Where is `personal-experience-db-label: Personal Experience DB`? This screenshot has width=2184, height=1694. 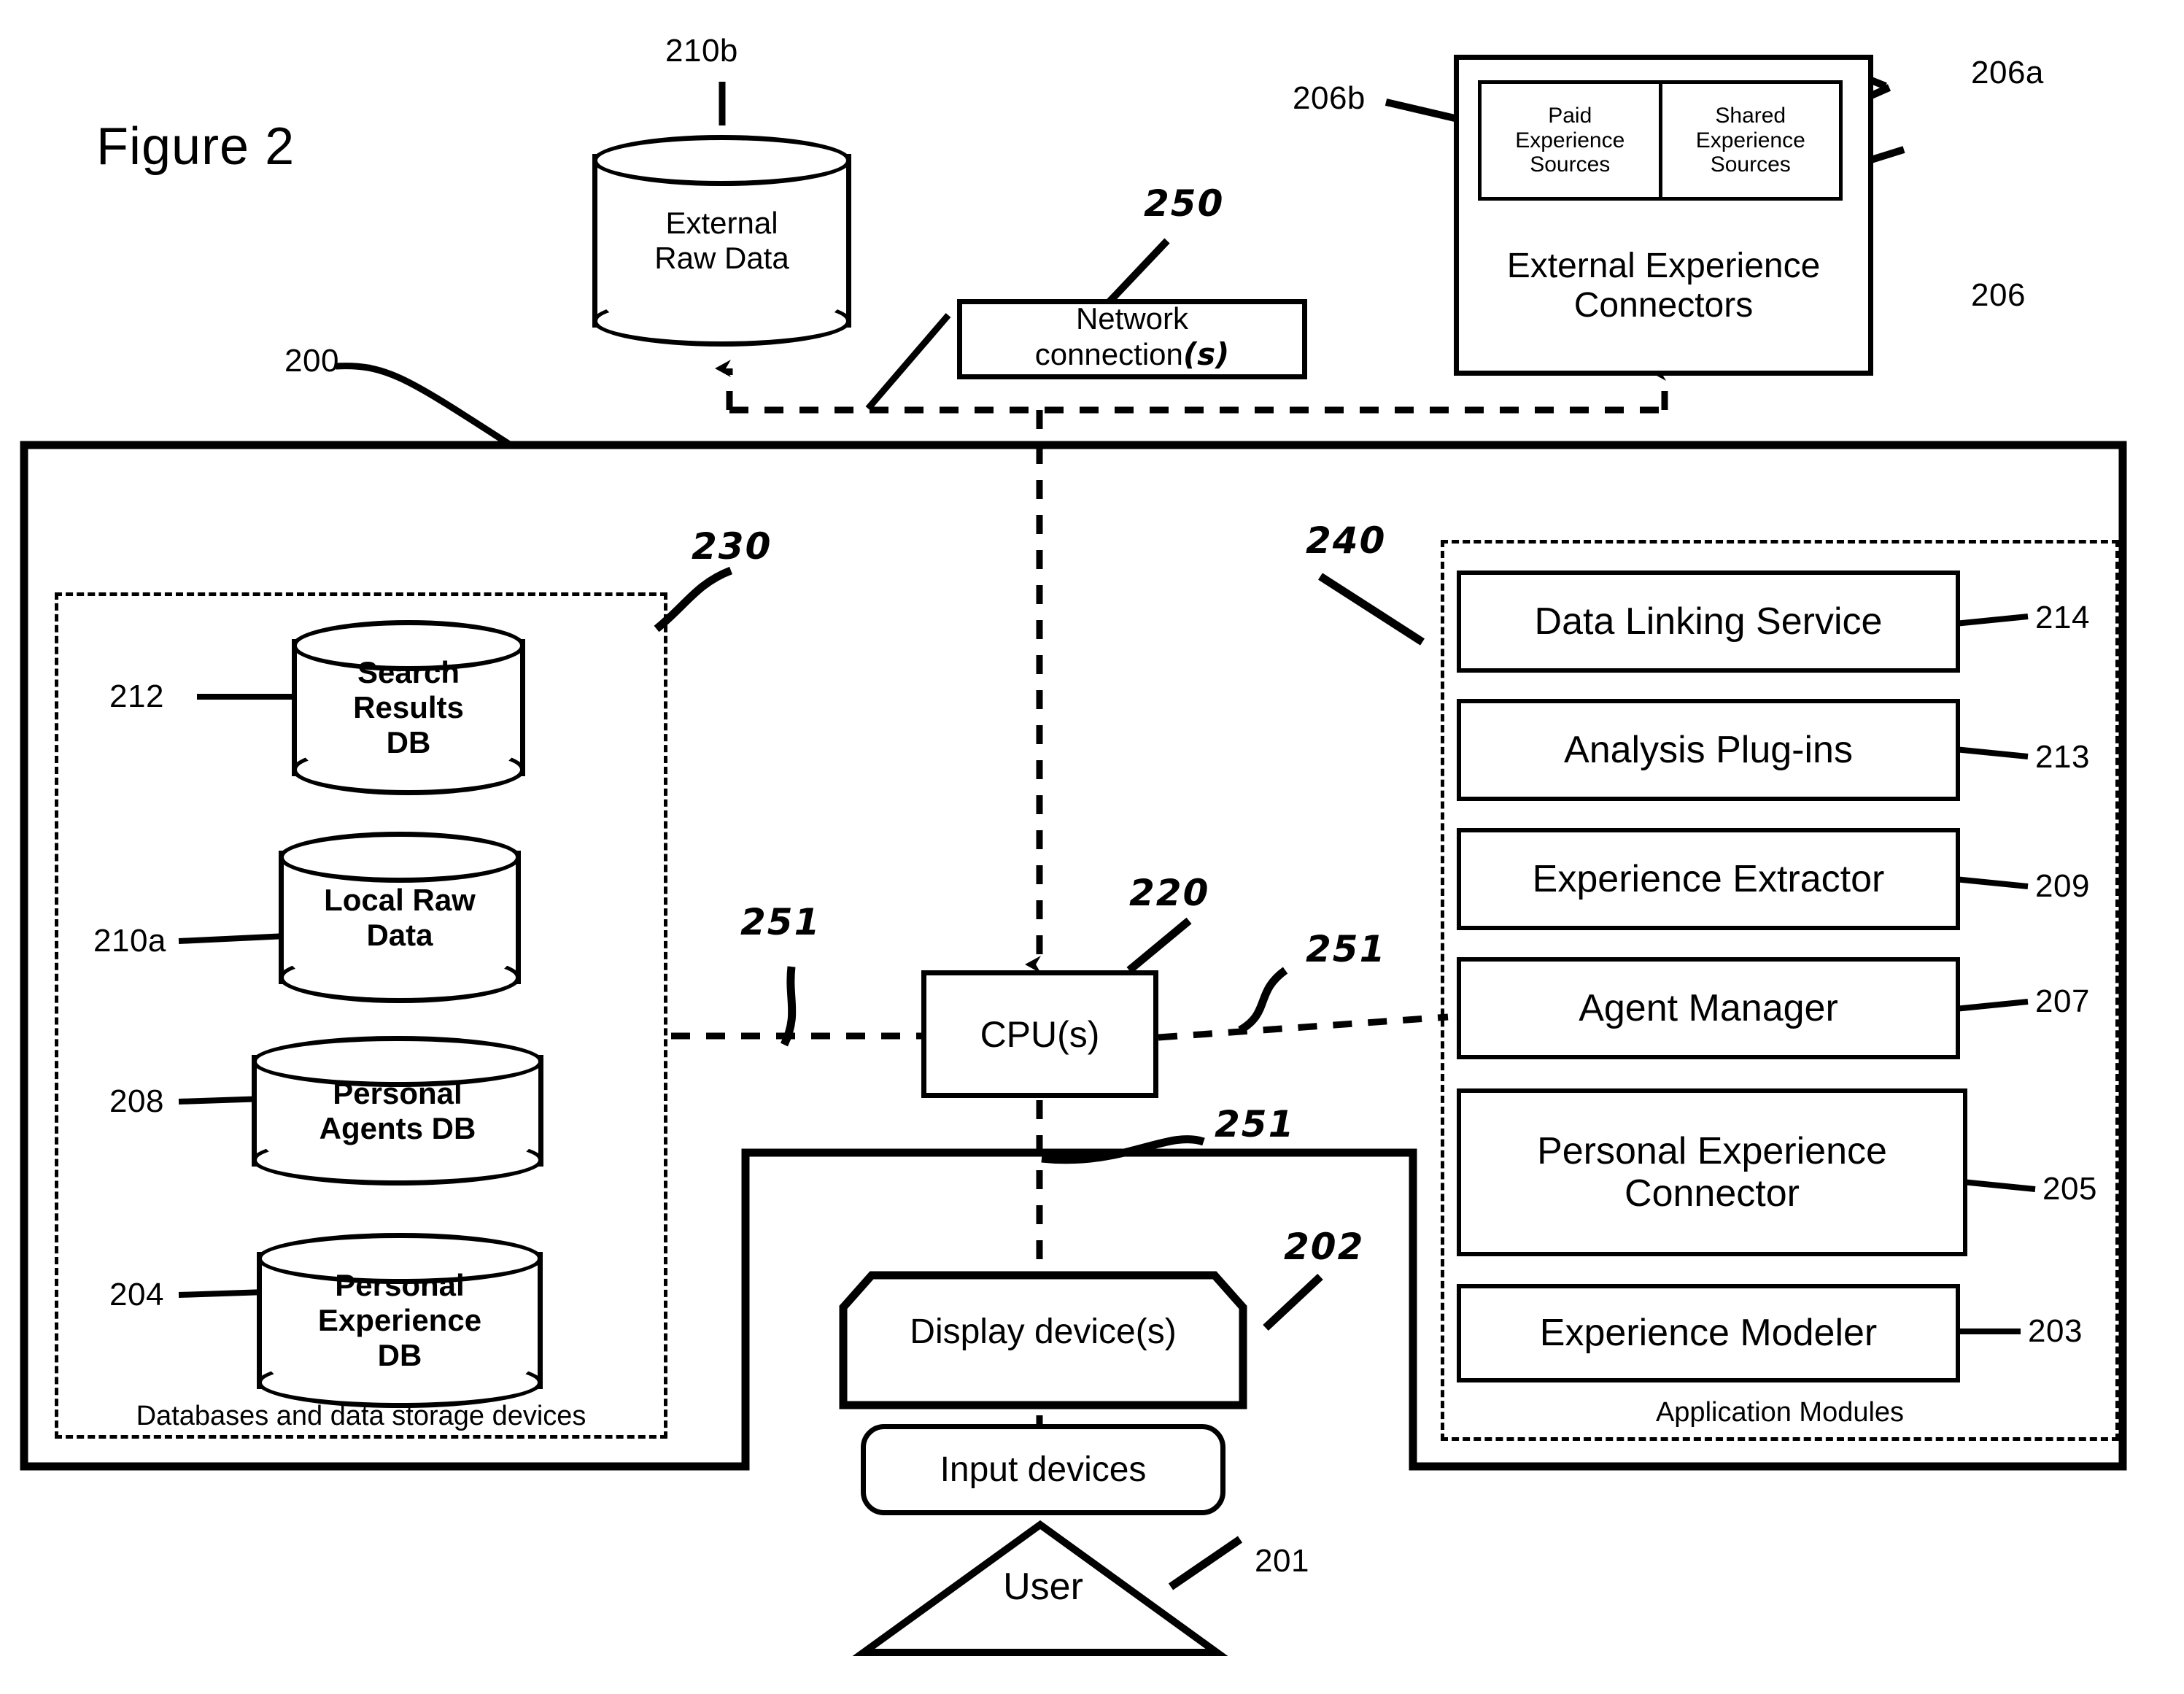
personal-experience-db-label: Personal Experience DB is located at coordinates (399, 1320).